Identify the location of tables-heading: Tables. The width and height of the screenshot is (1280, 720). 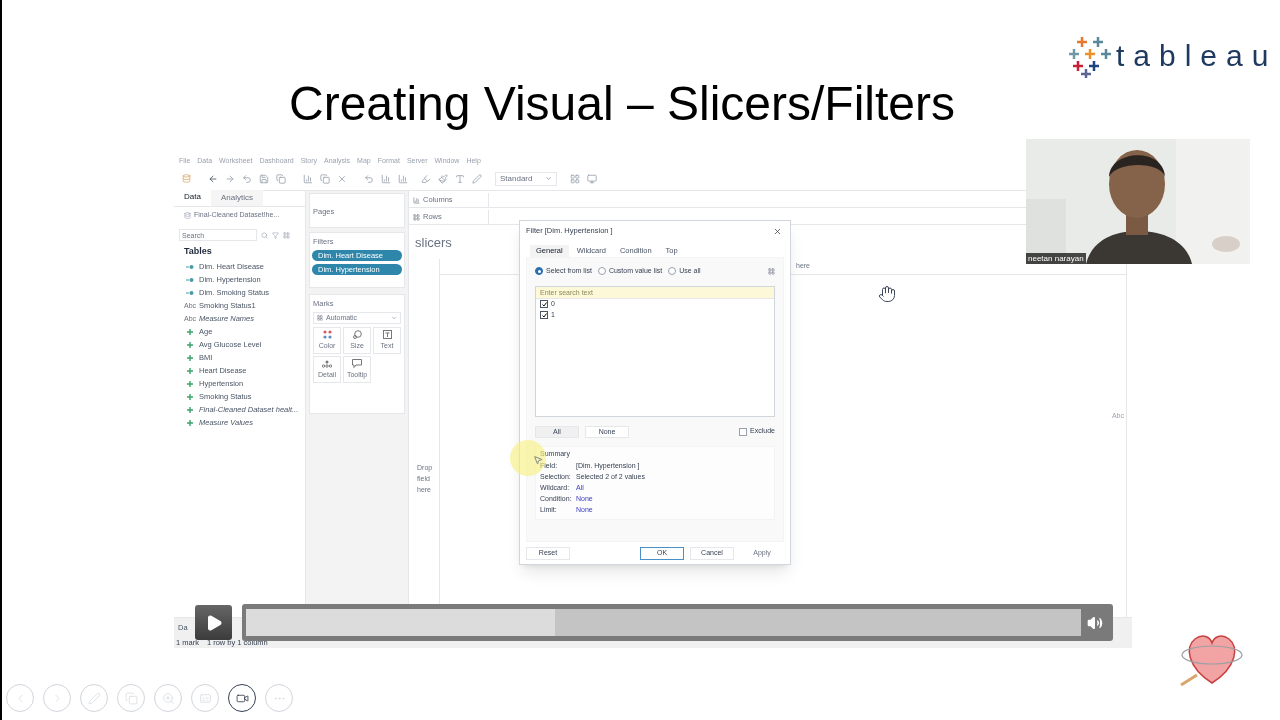
(198, 251).